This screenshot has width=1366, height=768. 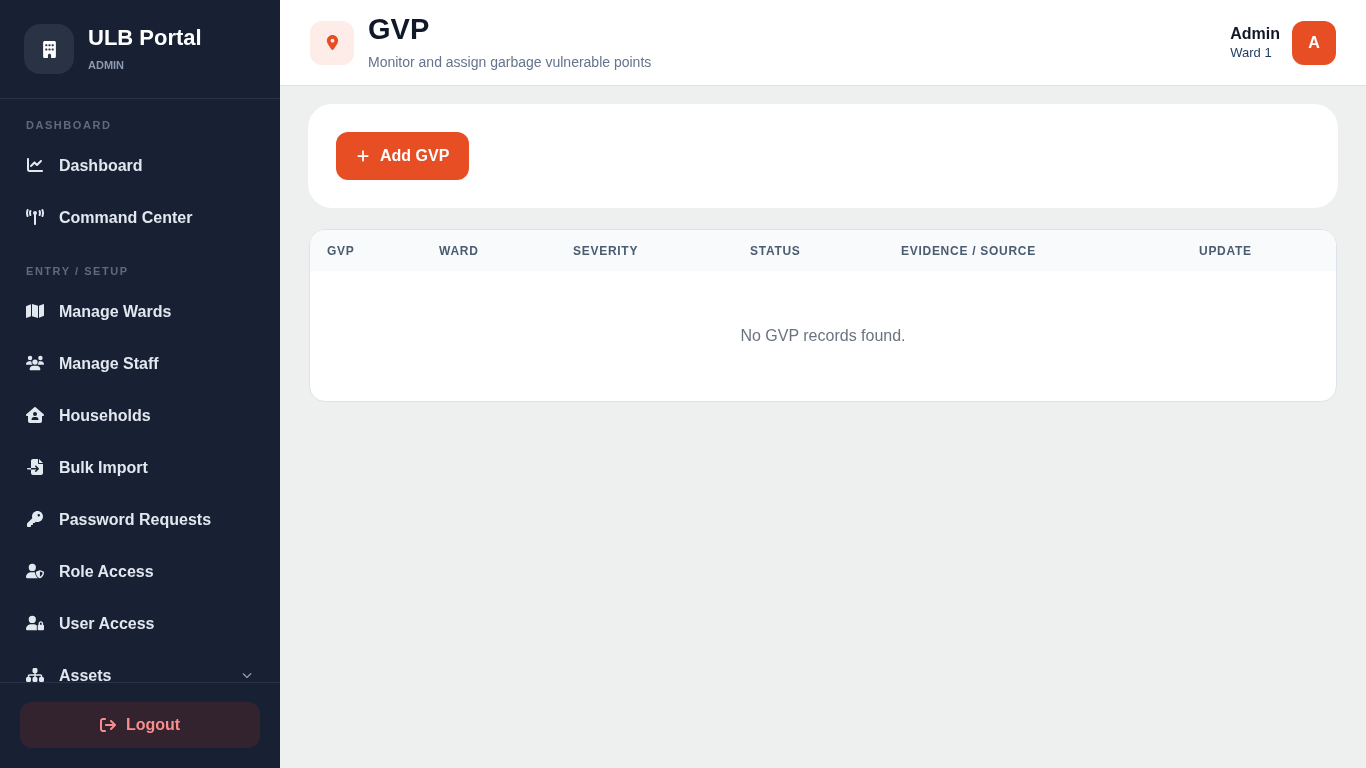 What do you see at coordinates (823, 336) in the screenshot?
I see `empty-message: No GVP records found.` at bounding box center [823, 336].